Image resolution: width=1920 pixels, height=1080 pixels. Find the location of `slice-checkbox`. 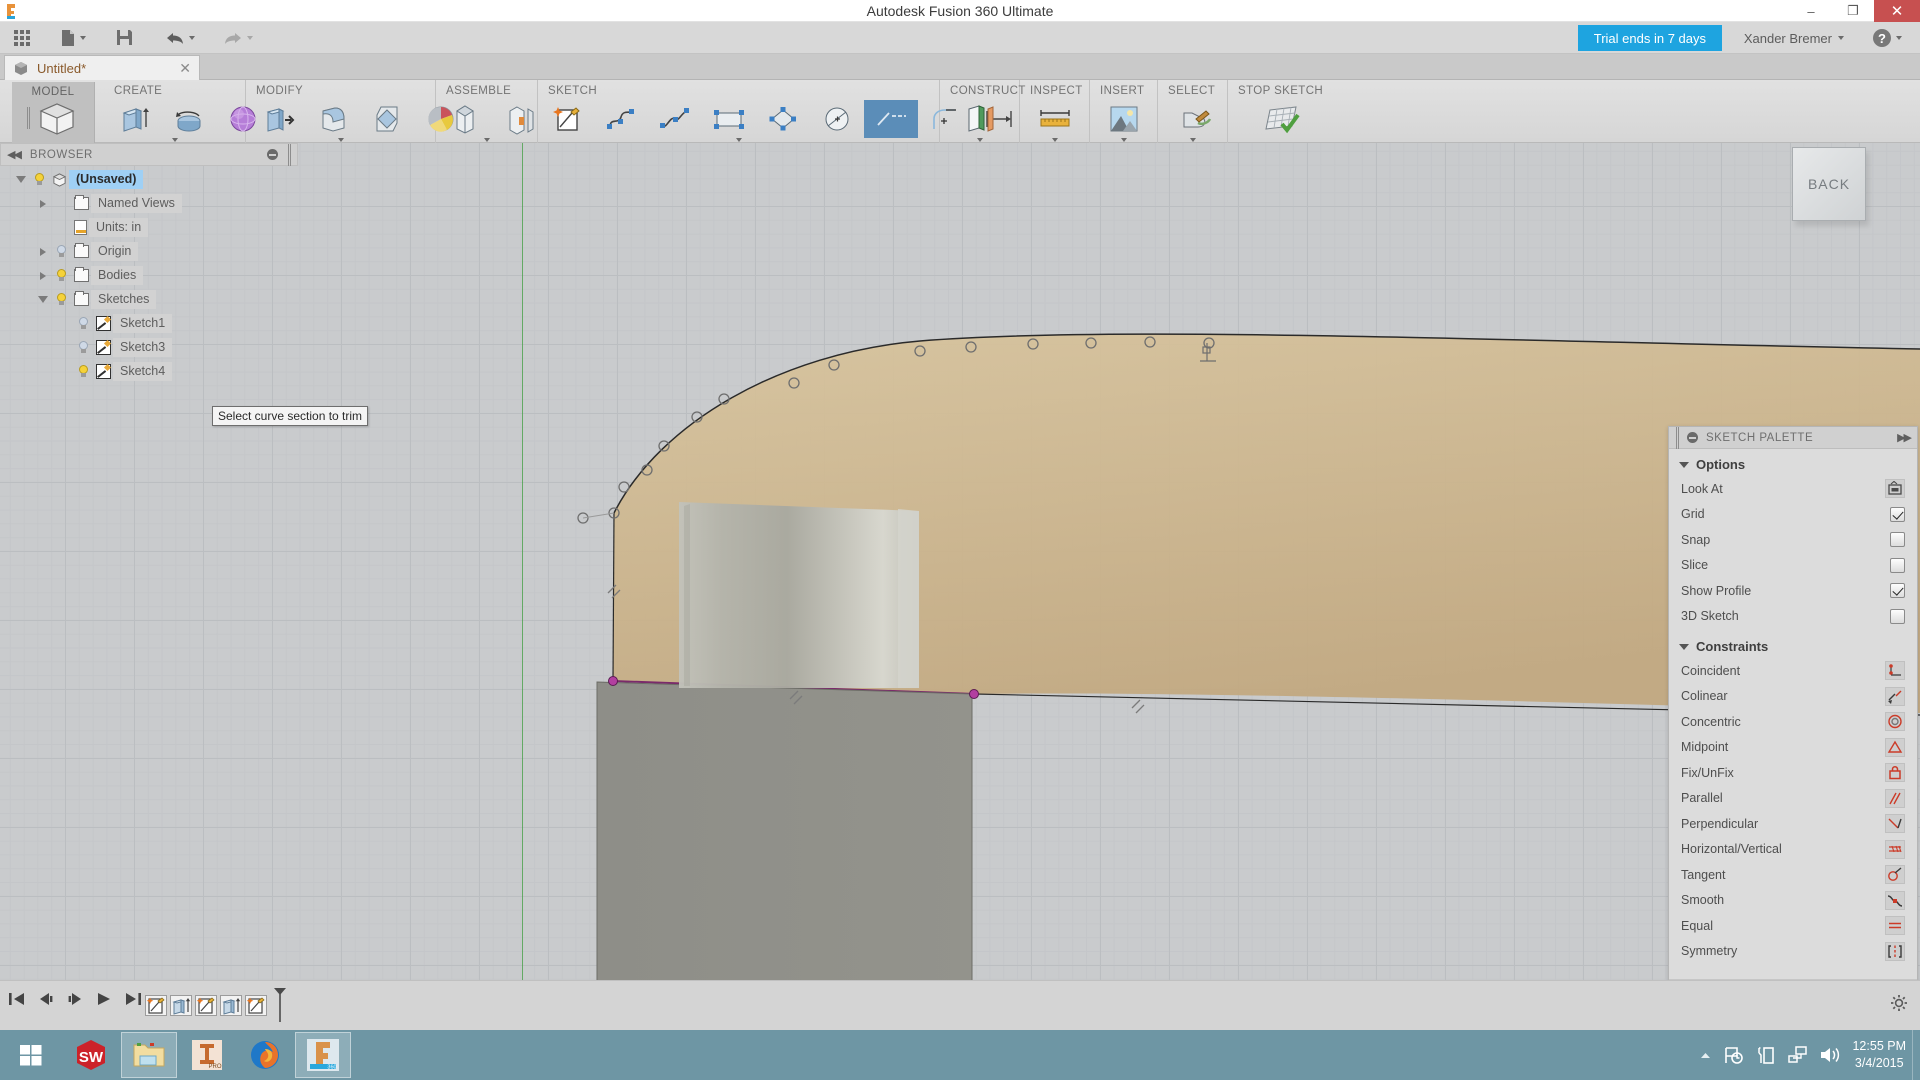

slice-checkbox is located at coordinates (1897, 565).